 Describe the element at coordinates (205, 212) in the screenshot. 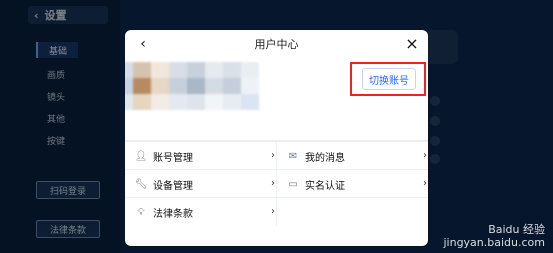

I see `legal-terms-item: 💡︎ 法律条款 ›` at that location.